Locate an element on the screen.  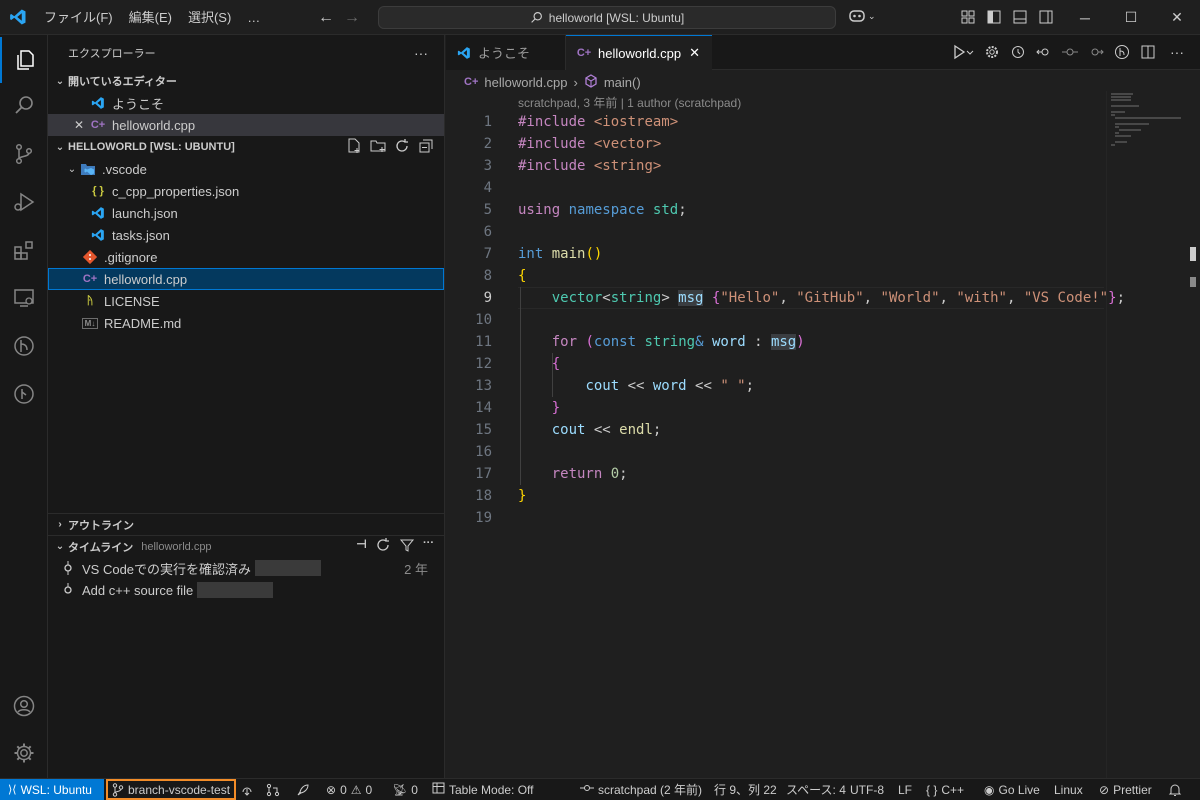
tab-welcome: ようこそ is located at coordinates (506, 52).